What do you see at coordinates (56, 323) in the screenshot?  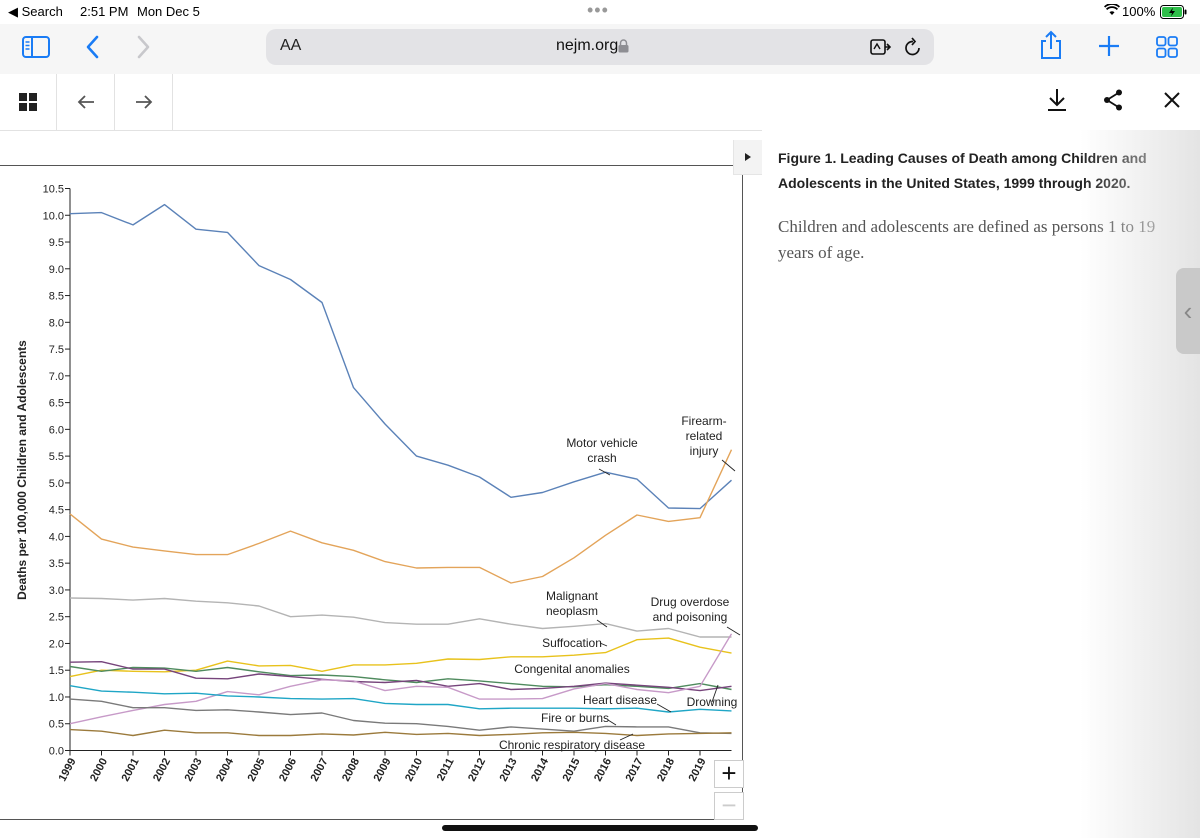 I see `y-tick-label: 8.0` at bounding box center [56, 323].